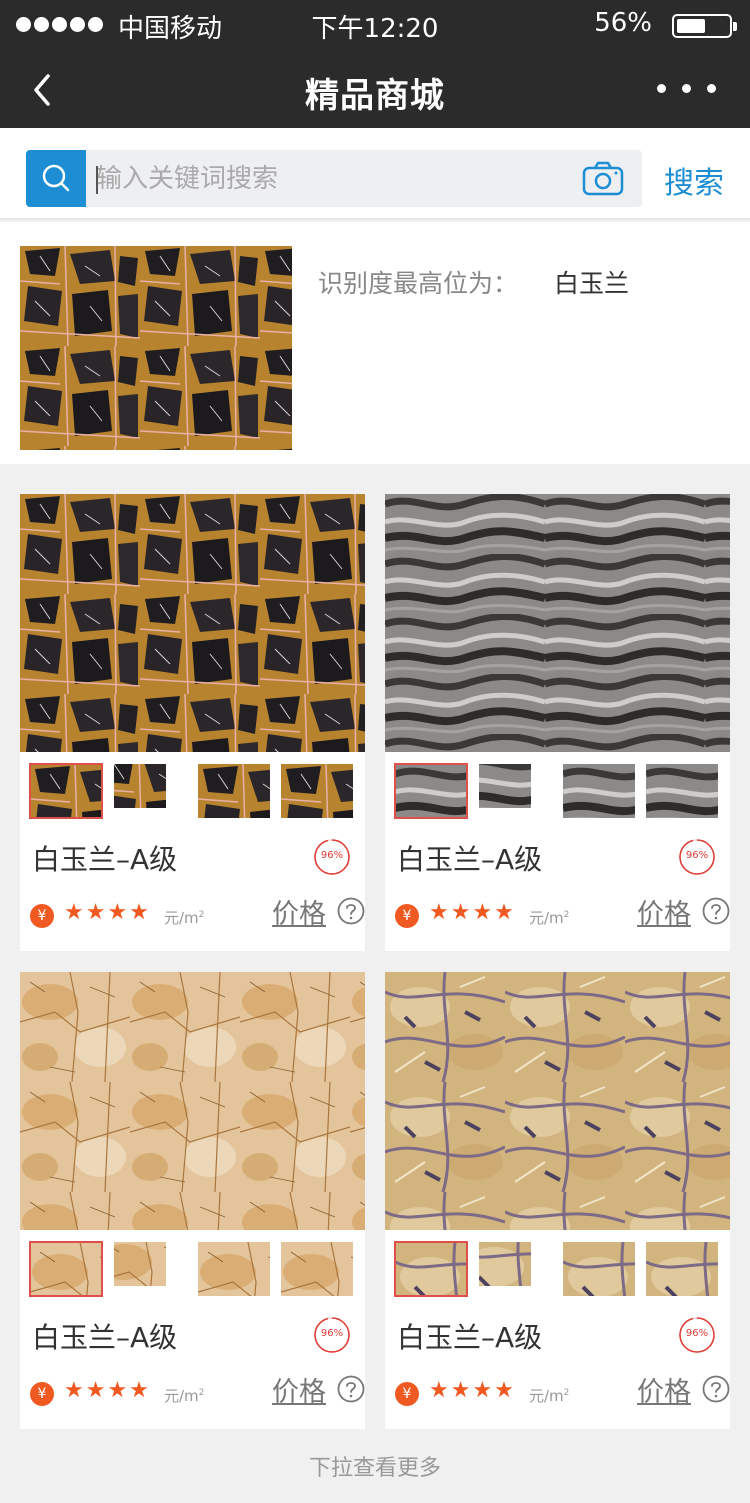 This screenshot has height=1503, width=750. I want to click on battery-icon, so click(704, 26).